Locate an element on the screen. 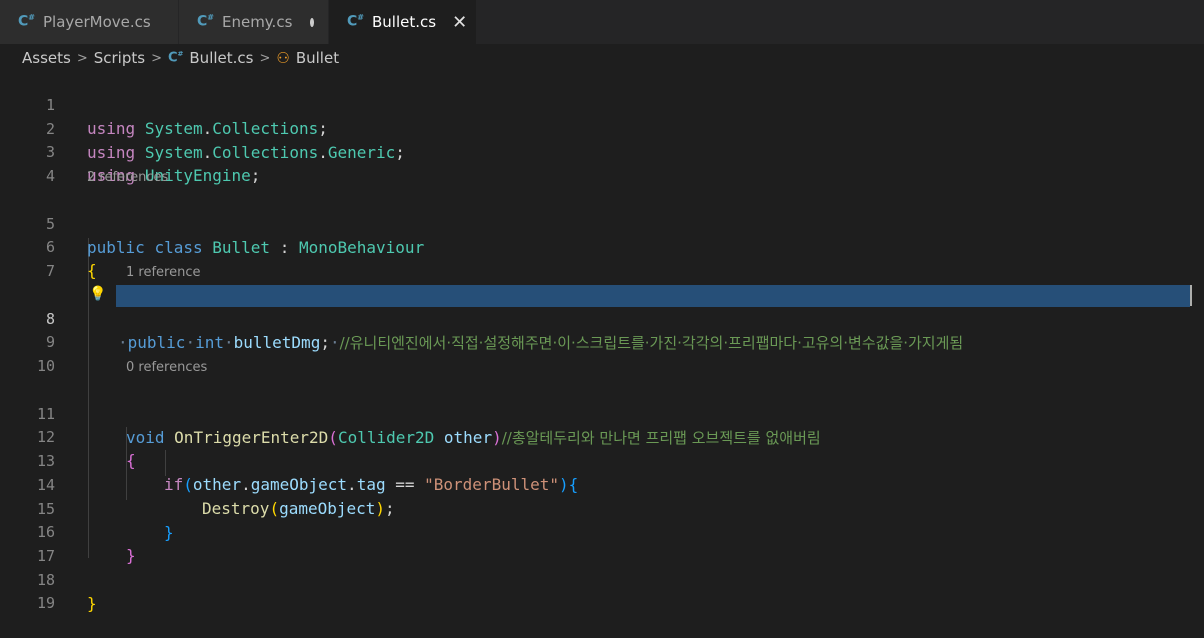  codelens-method-references: 0 references is located at coordinates (166, 368).